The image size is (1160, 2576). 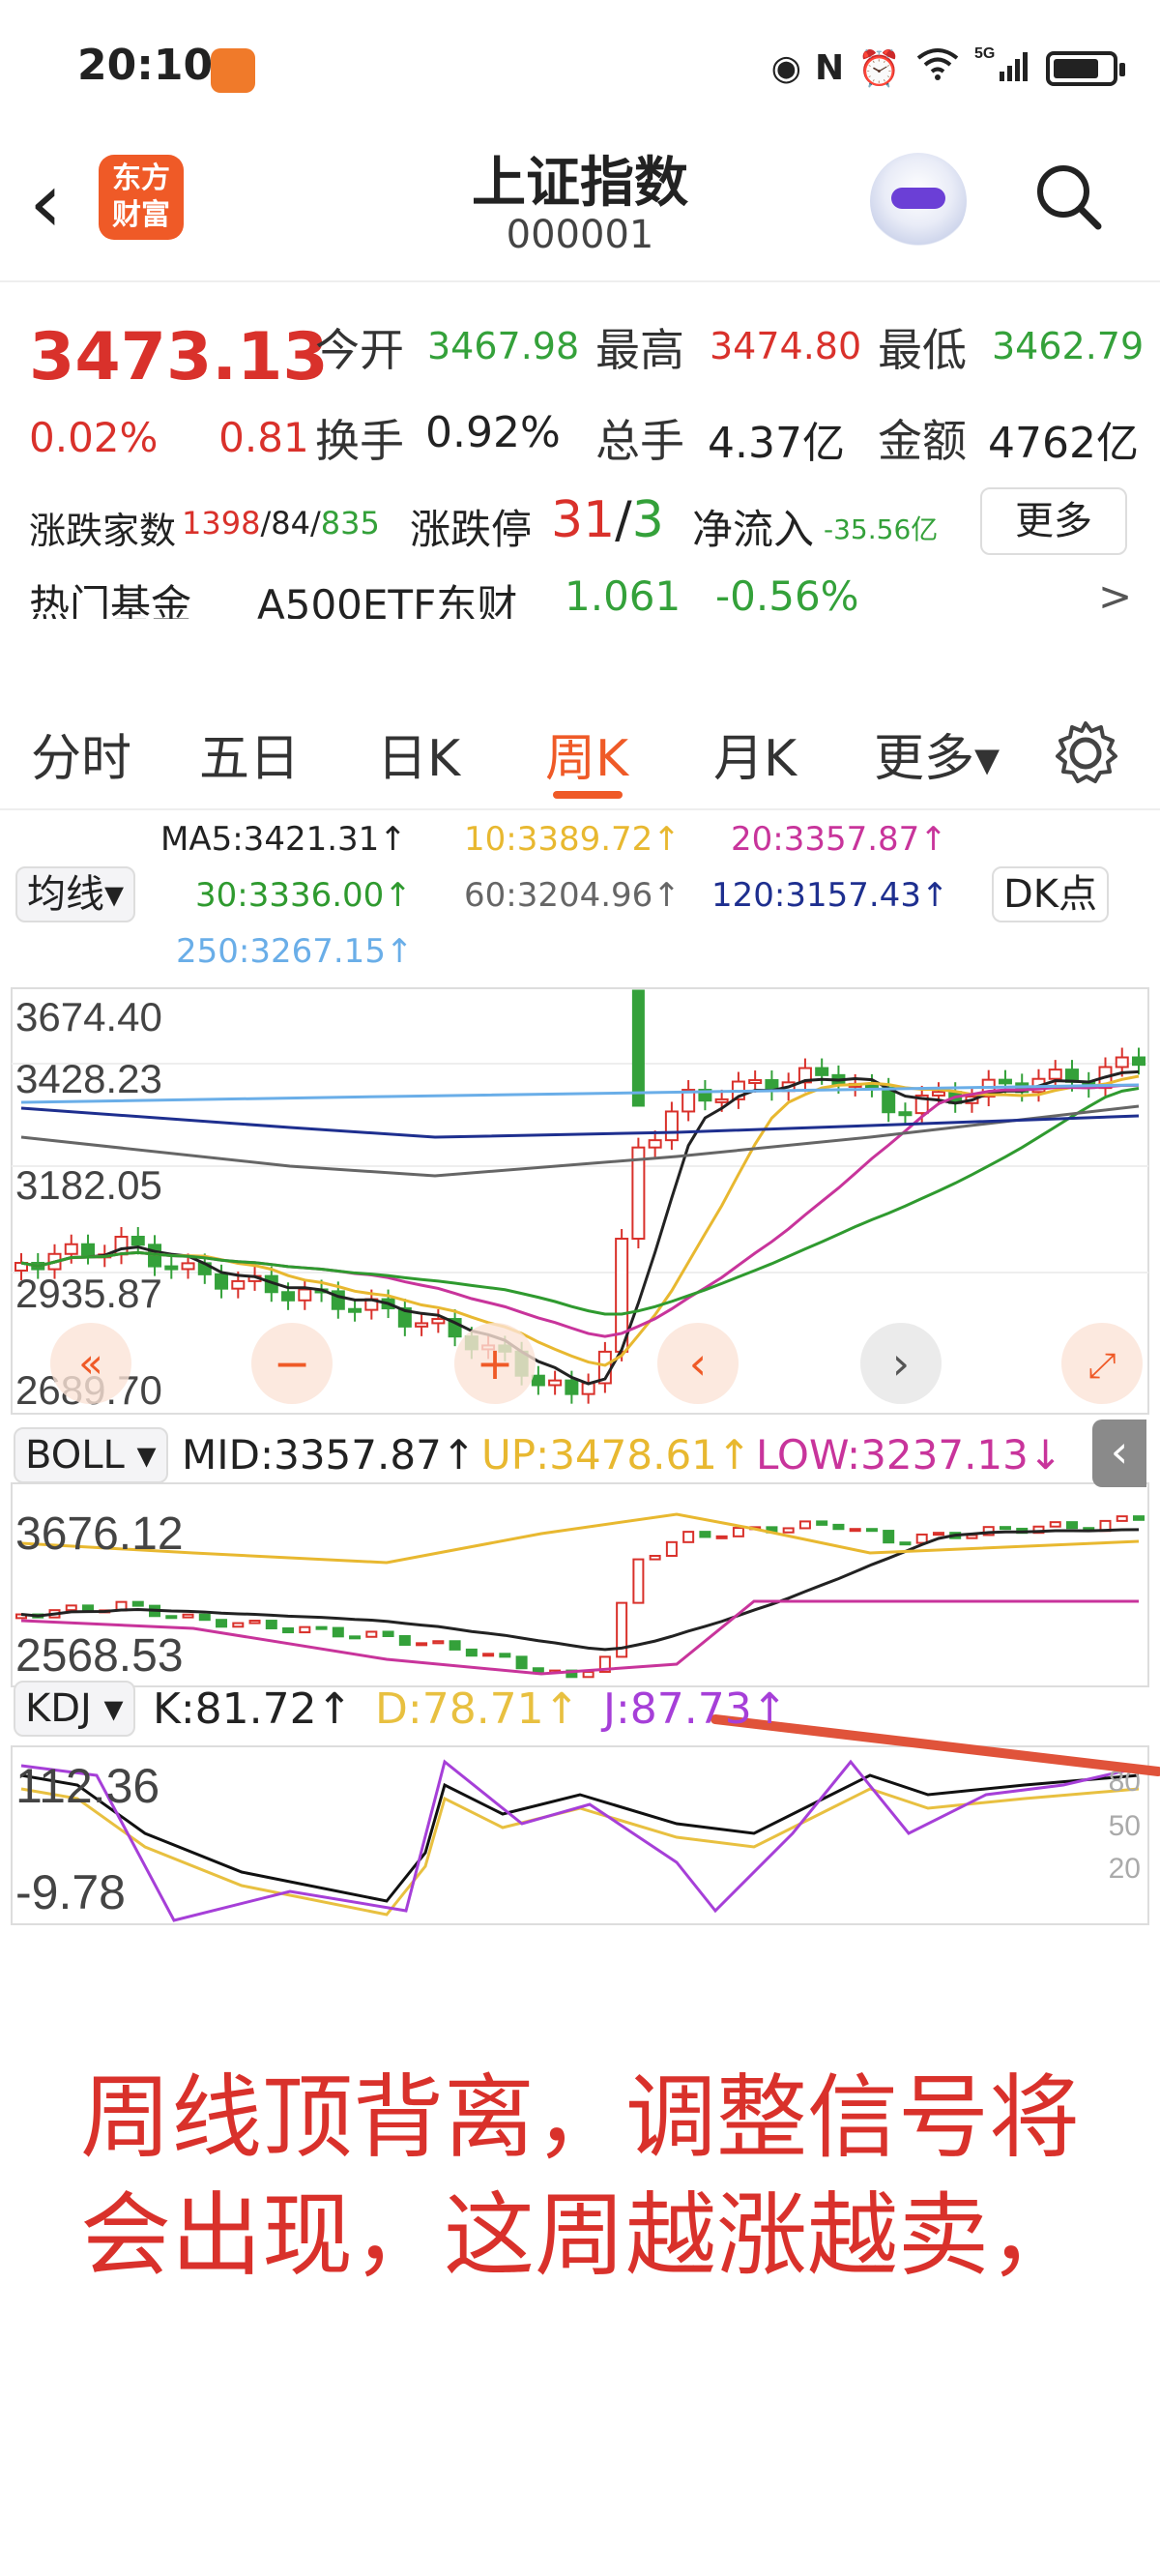 I want to click on annotation-line2: 会出现，这周越涨越卖，, so click(x=579, y=2236).